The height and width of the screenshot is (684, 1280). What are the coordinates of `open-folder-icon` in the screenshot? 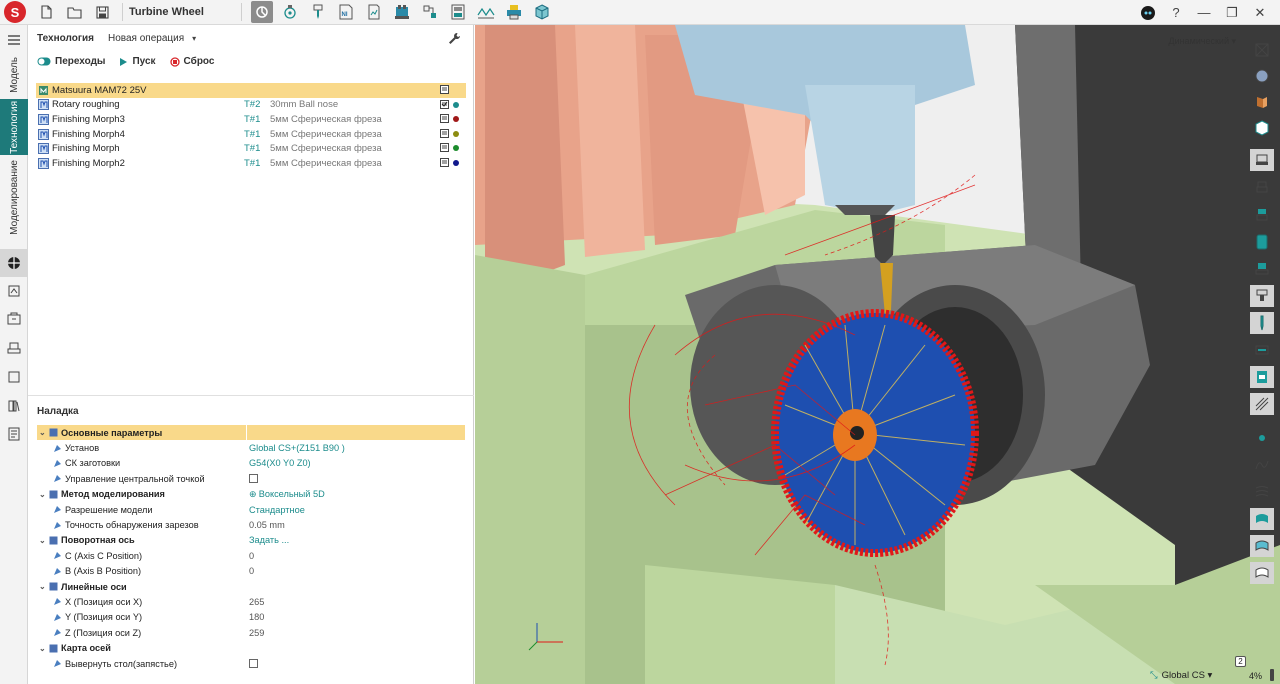 It's located at (74, 12).